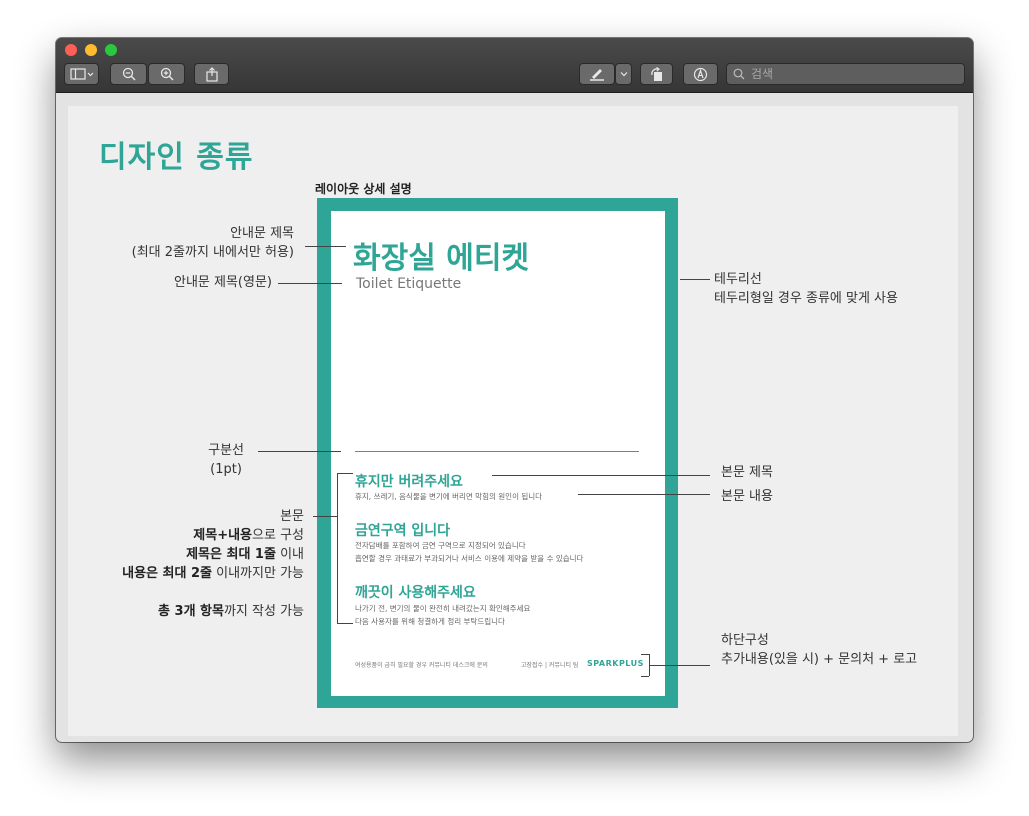  I want to click on chevron-down-icon, so click(623, 74).